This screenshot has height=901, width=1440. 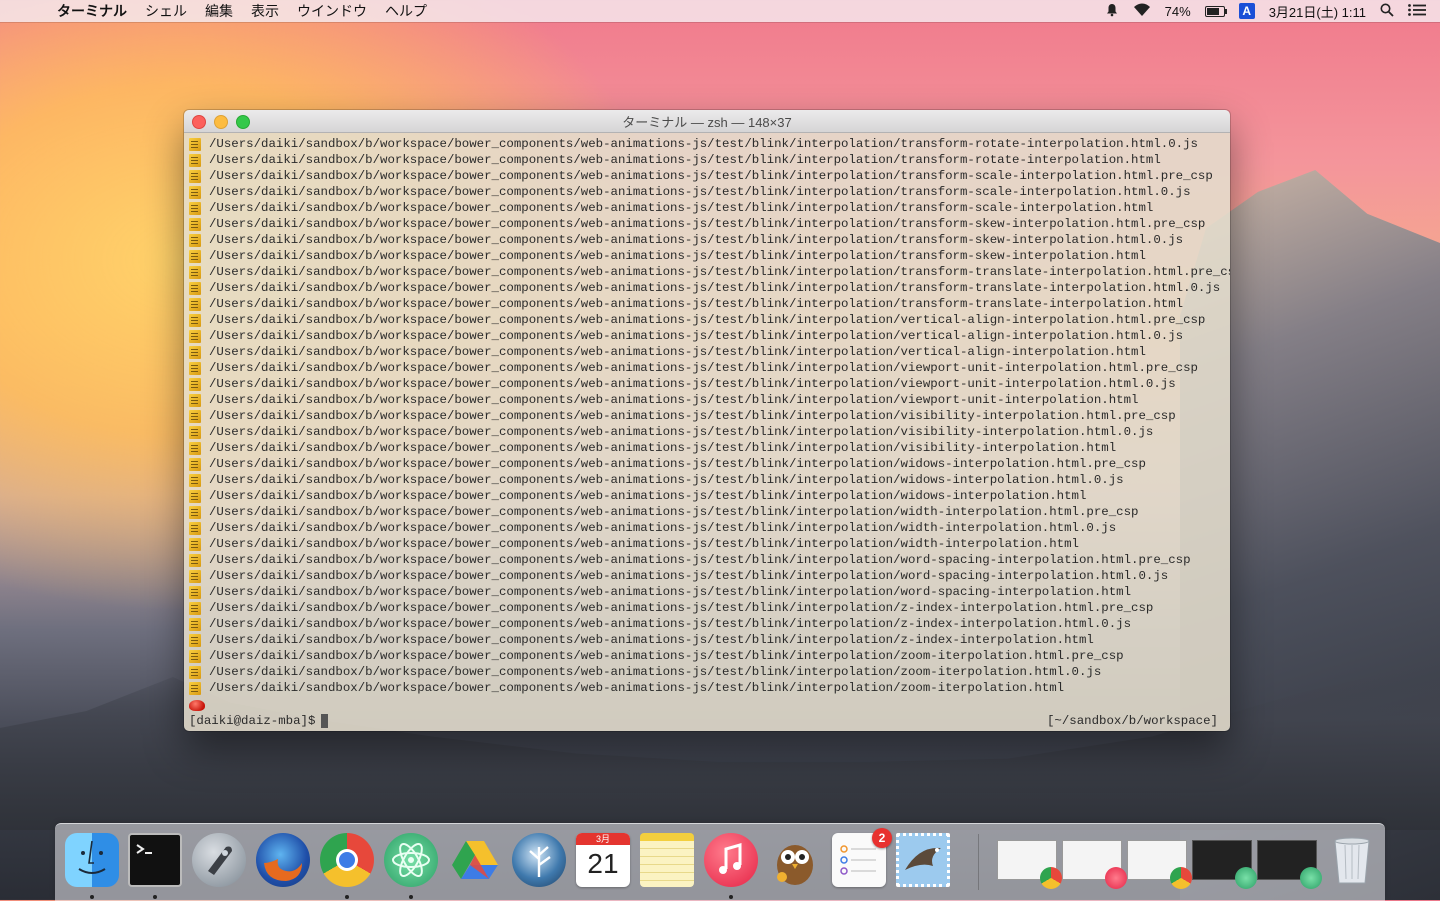 I want to click on calendar-day: 21, so click(x=603, y=863).